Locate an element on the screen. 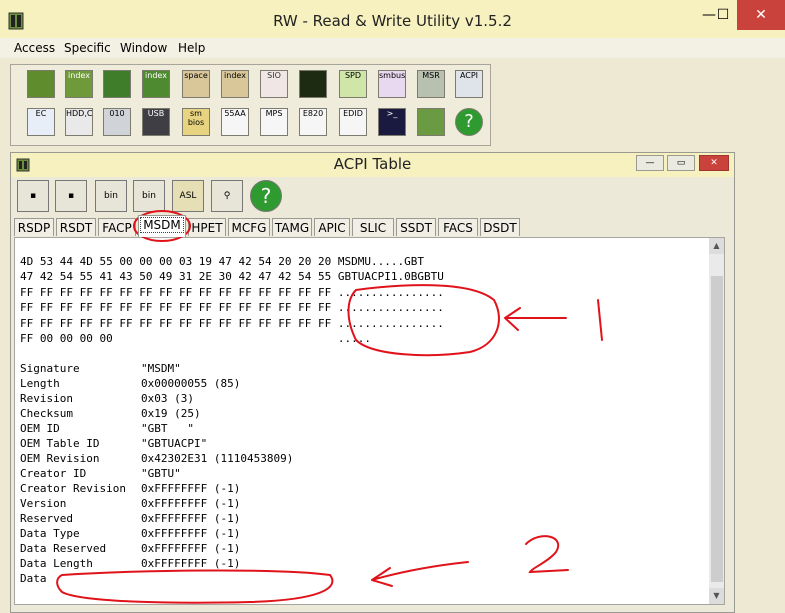 The image size is (785, 613). edid-icon: EDID is located at coordinates (353, 122).